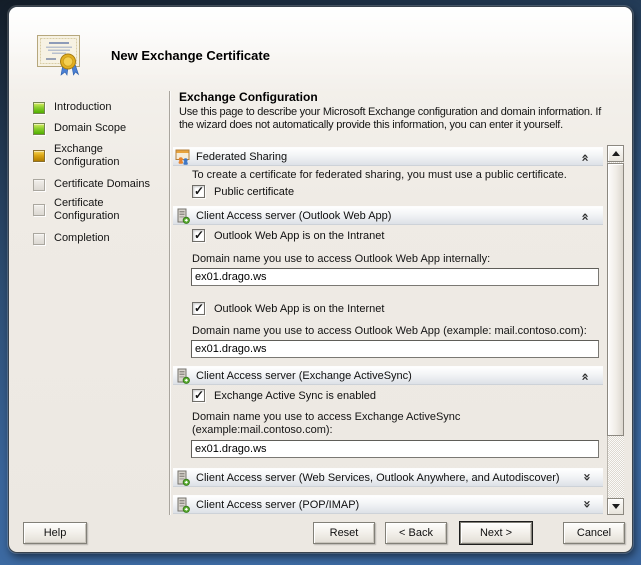 Image resolution: width=641 pixels, height=565 pixels. I want to click on next-button: Next >, so click(496, 533).